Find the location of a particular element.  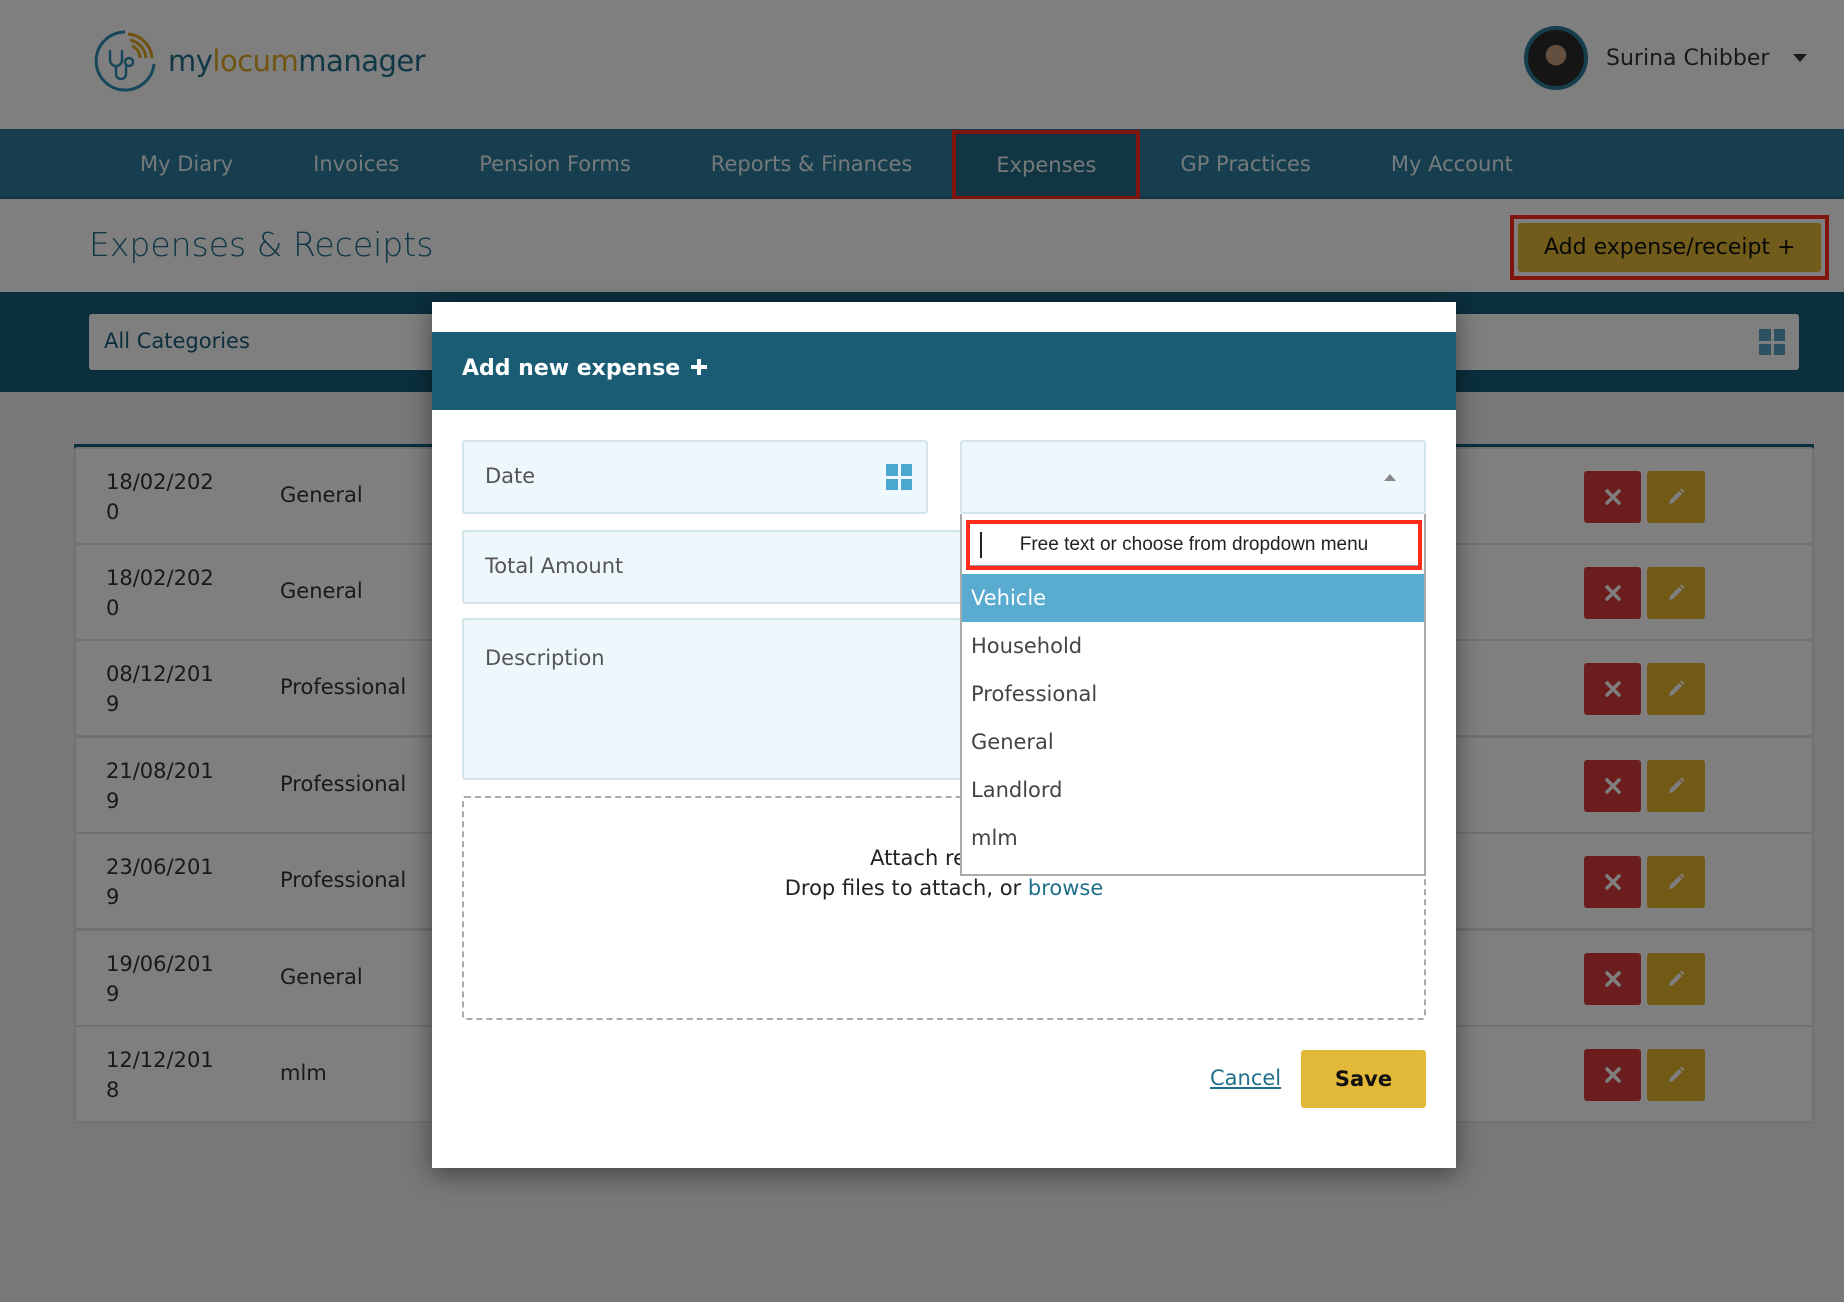

save-button: Save is located at coordinates (1363, 1079).